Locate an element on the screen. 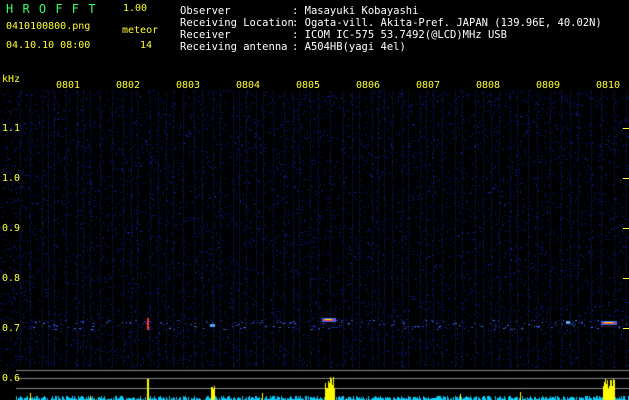 The image size is (629, 400). y-tick-1.0: 1.0 is located at coordinates (11, 178).